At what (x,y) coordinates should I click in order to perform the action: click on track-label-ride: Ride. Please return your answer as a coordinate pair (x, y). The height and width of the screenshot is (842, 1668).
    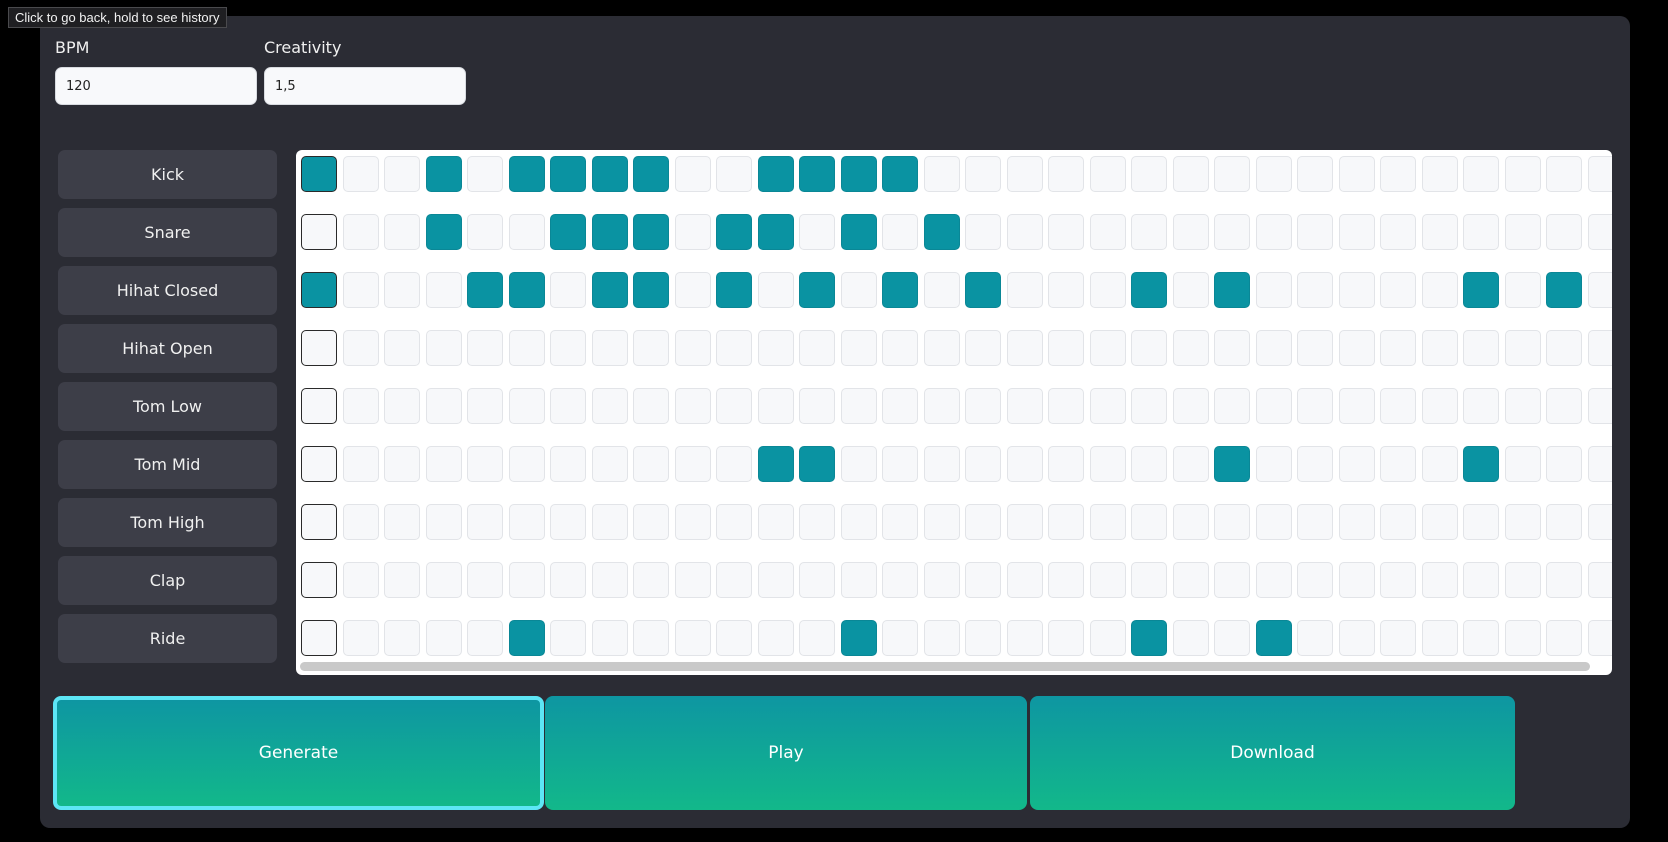
    Looking at the image, I should click on (167, 638).